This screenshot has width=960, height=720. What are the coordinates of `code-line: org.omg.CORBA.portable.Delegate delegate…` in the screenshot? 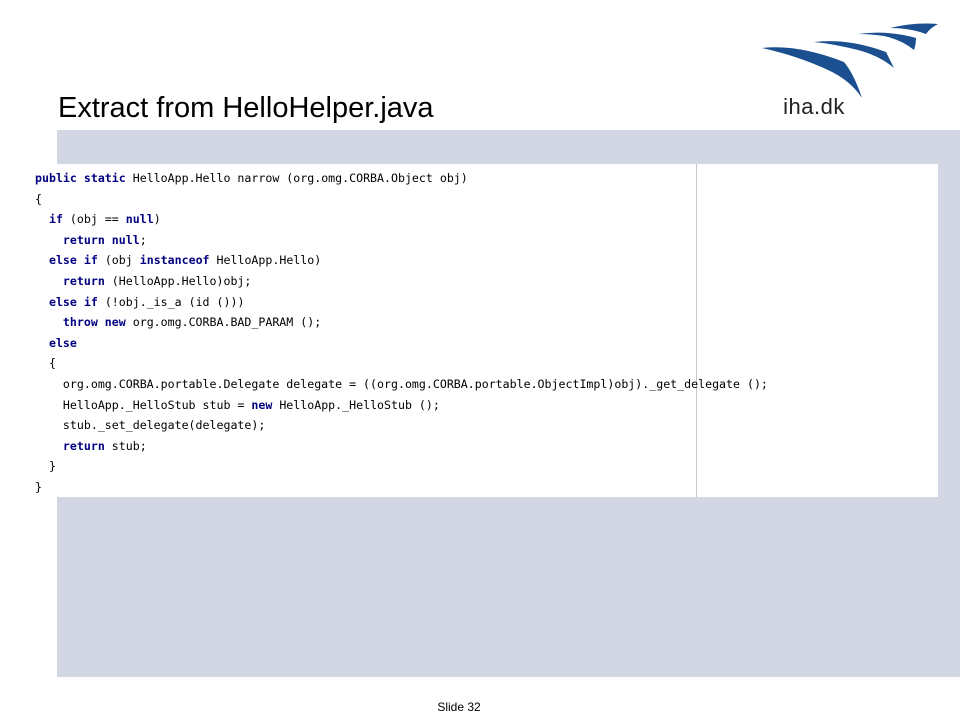 It's located at (401, 384).